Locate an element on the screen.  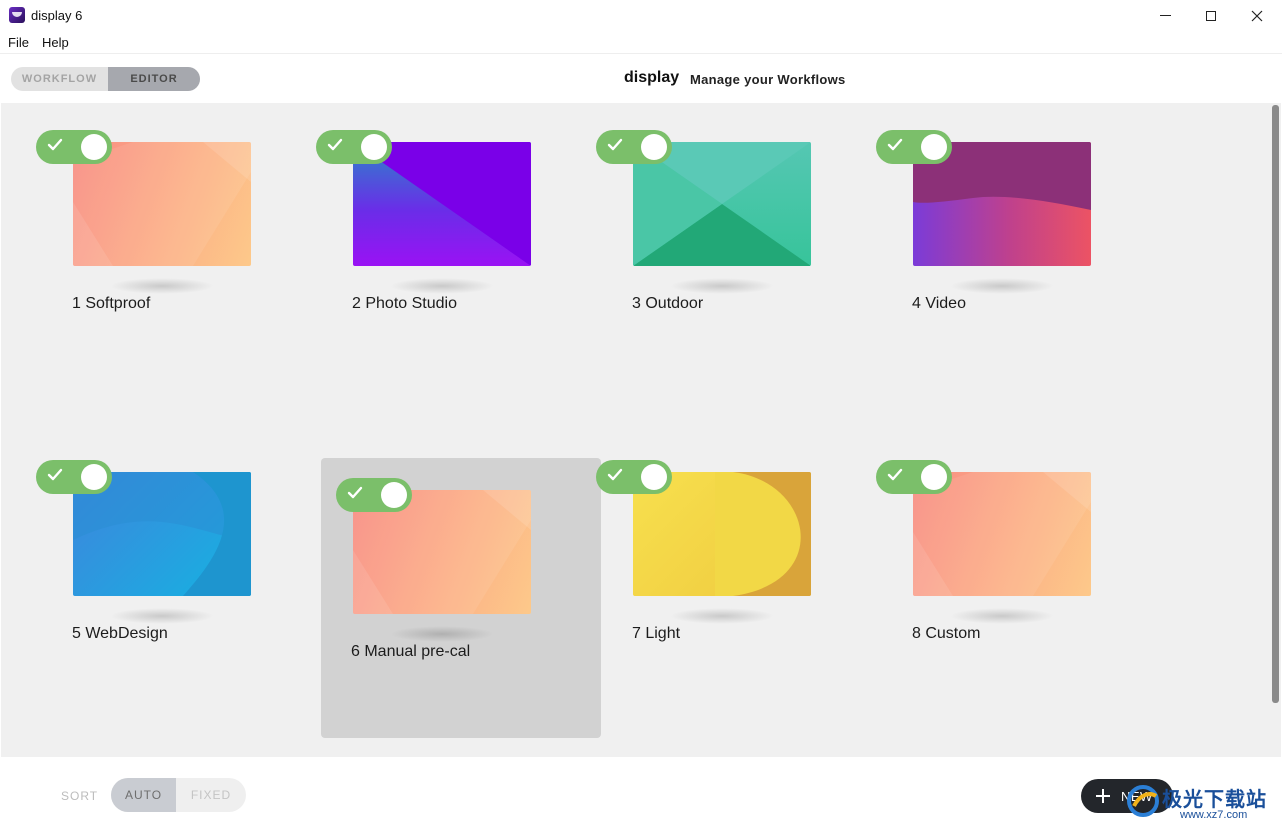
workflow-card-outdoor: 3 Outdoor is located at coordinates (739, 251).